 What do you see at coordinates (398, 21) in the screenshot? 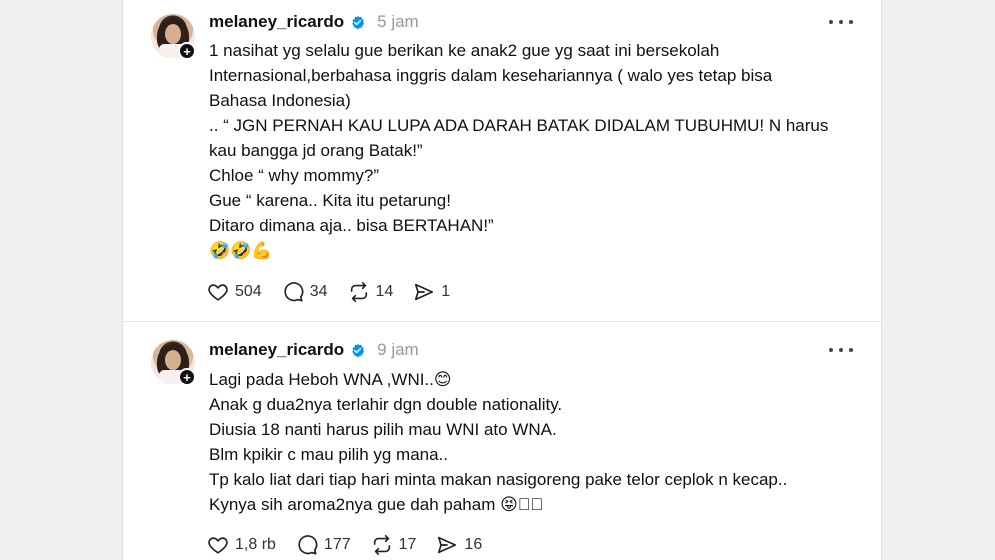
I see `post-time: 5 jam` at bounding box center [398, 21].